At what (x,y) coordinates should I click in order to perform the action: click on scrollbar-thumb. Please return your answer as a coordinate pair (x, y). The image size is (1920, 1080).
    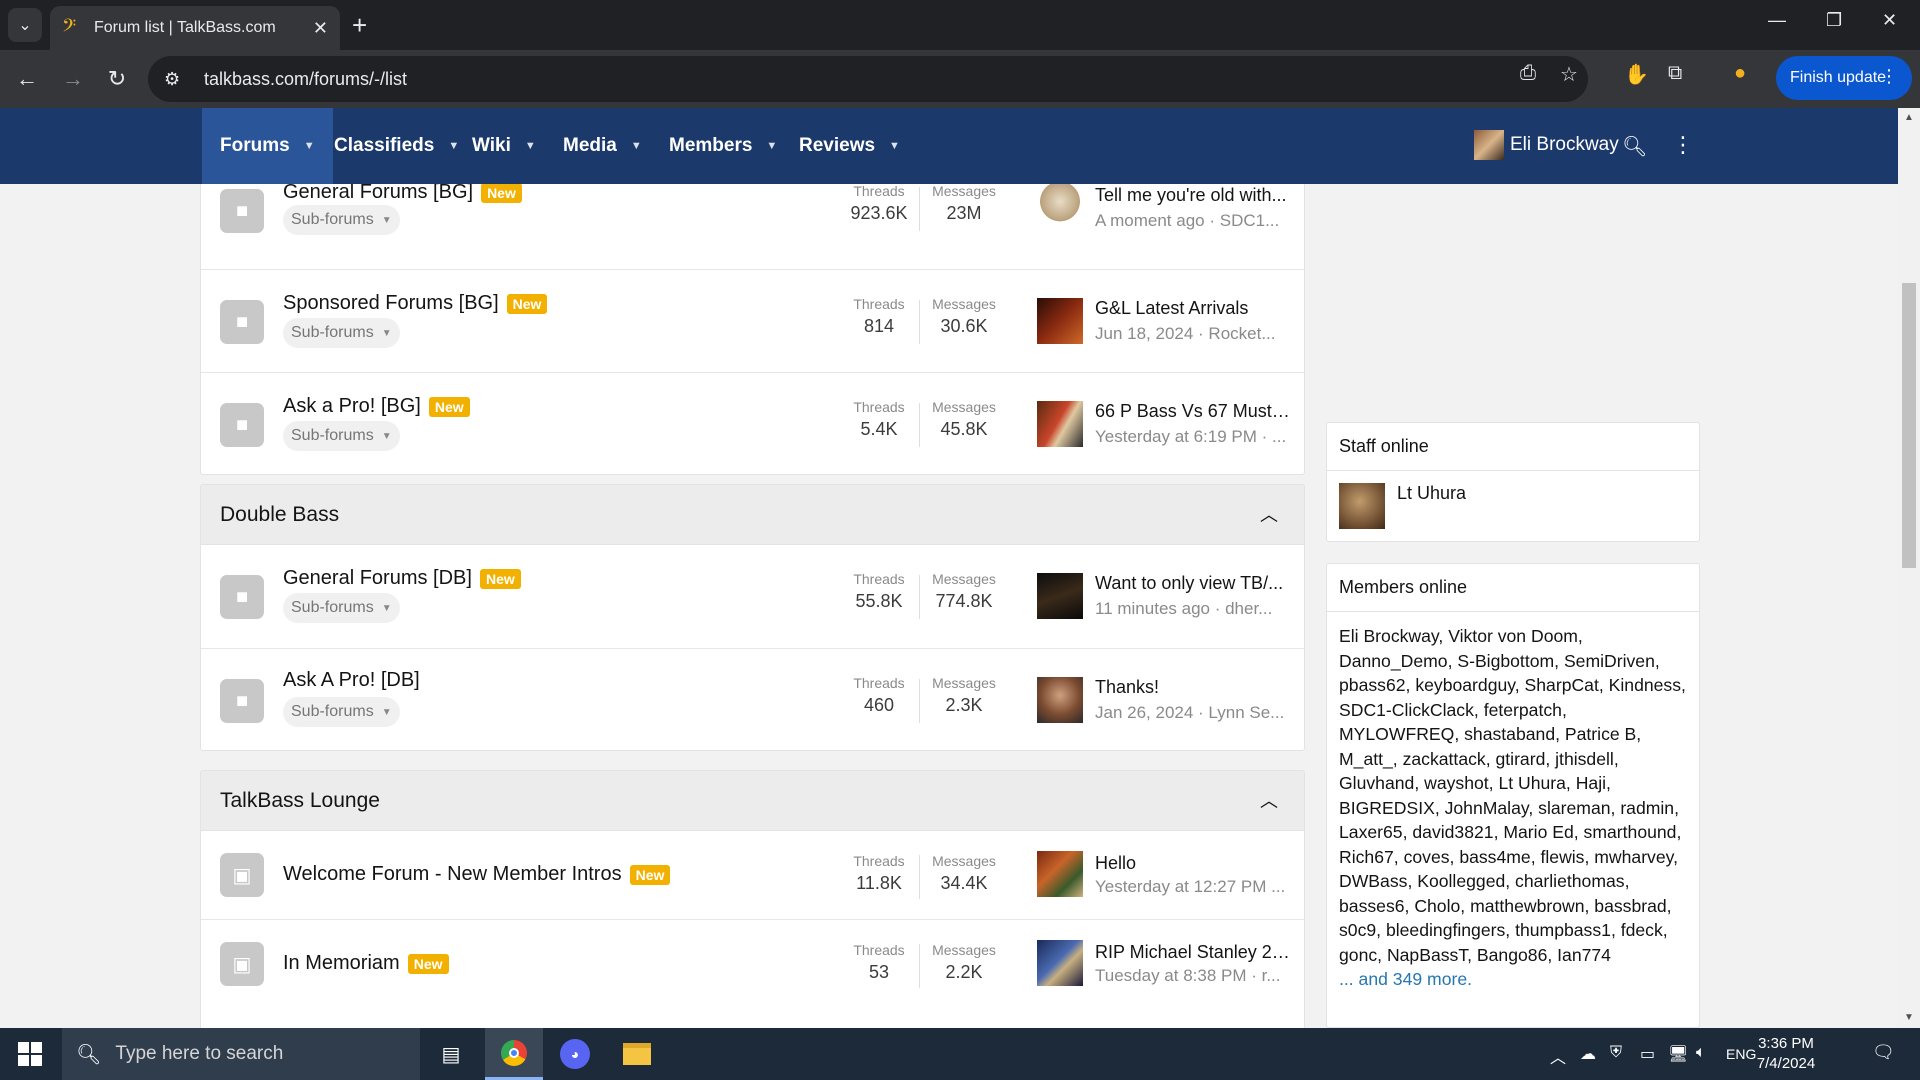
    Looking at the image, I should click on (1909, 425).